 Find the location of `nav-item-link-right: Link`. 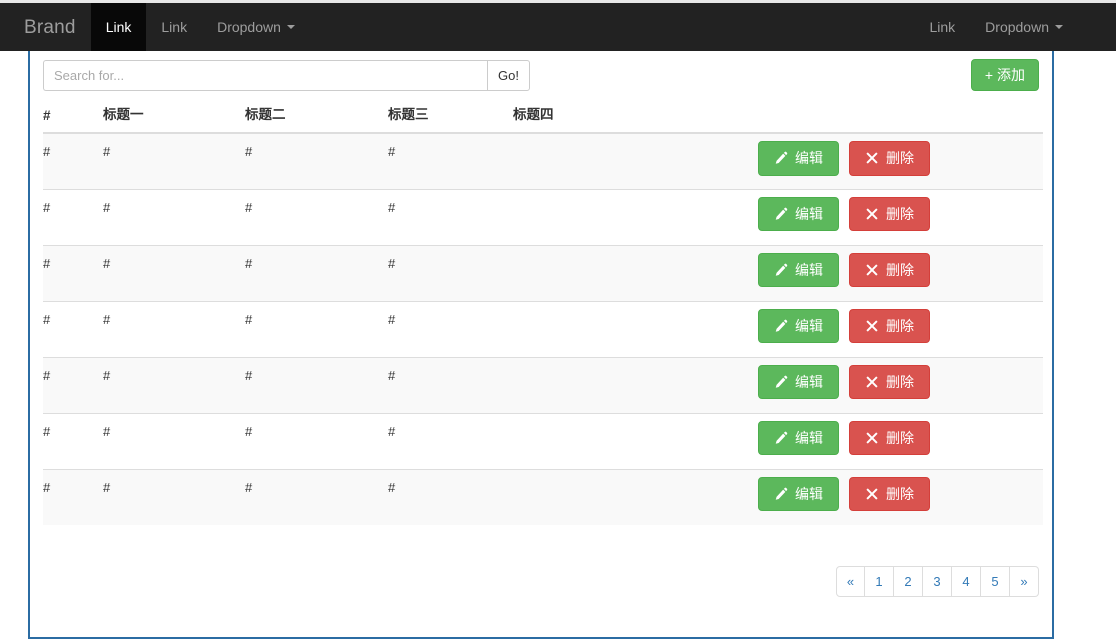

nav-item-link-right: Link is located at coordinates (942, 27).